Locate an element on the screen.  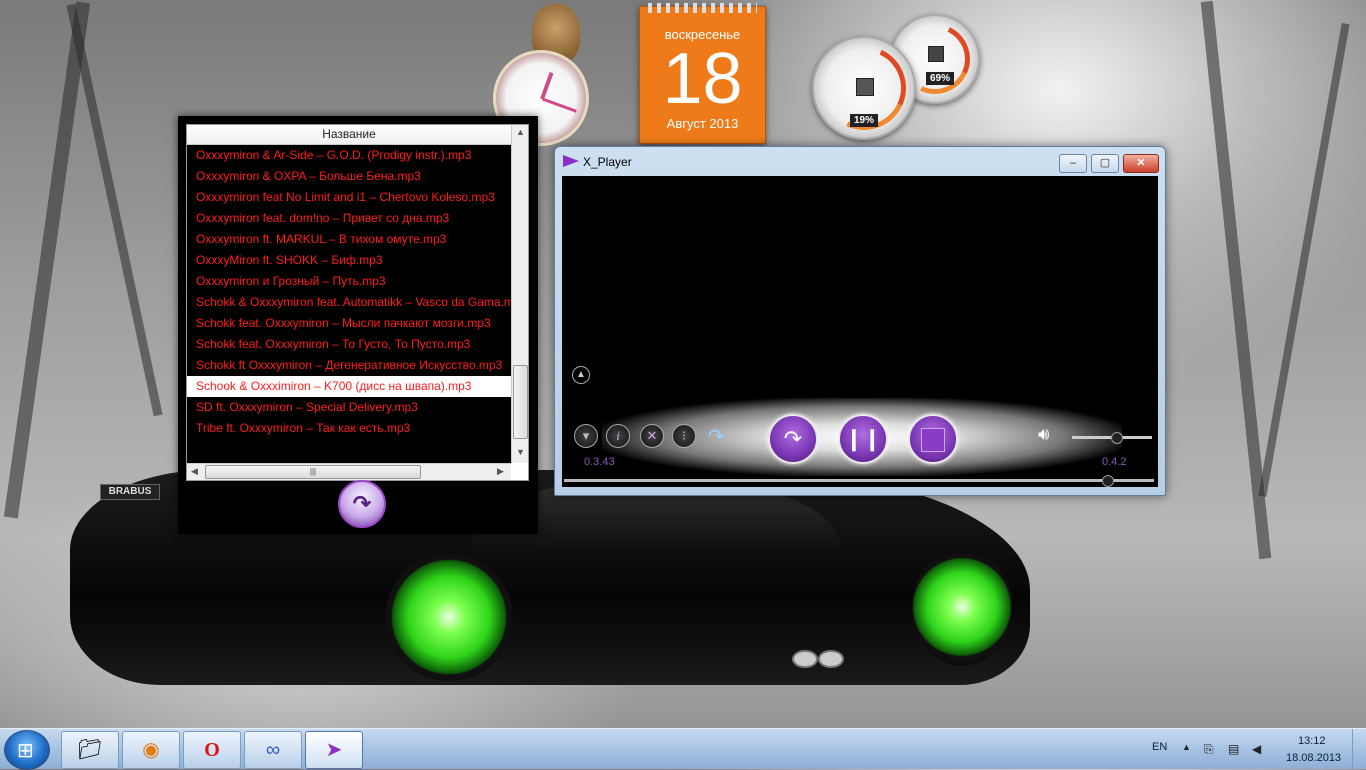
calendar-gadget: воскресенье 18 Август 2013 is located at coordinates (702, 73).